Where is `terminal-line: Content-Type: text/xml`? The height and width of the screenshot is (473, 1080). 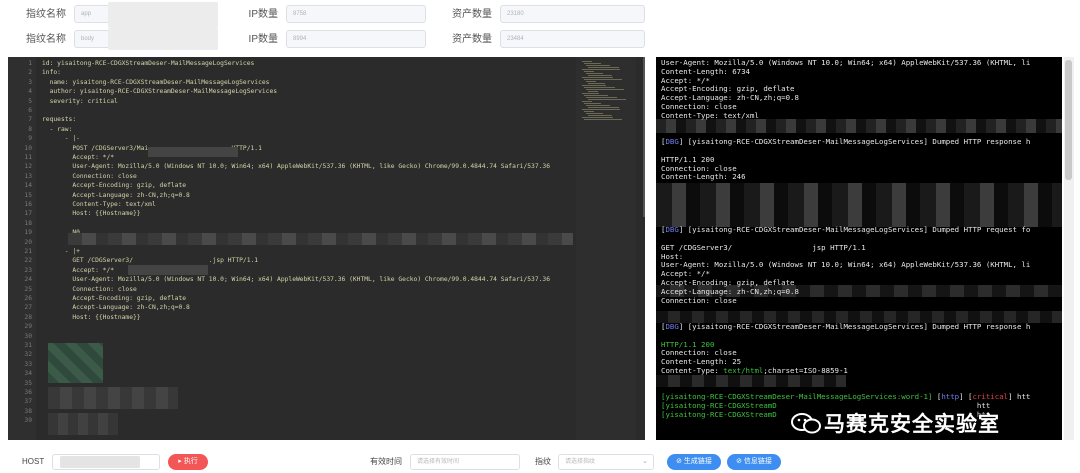
terminal-line: Content-Type: text/xml is located at coordinates (710, 115).